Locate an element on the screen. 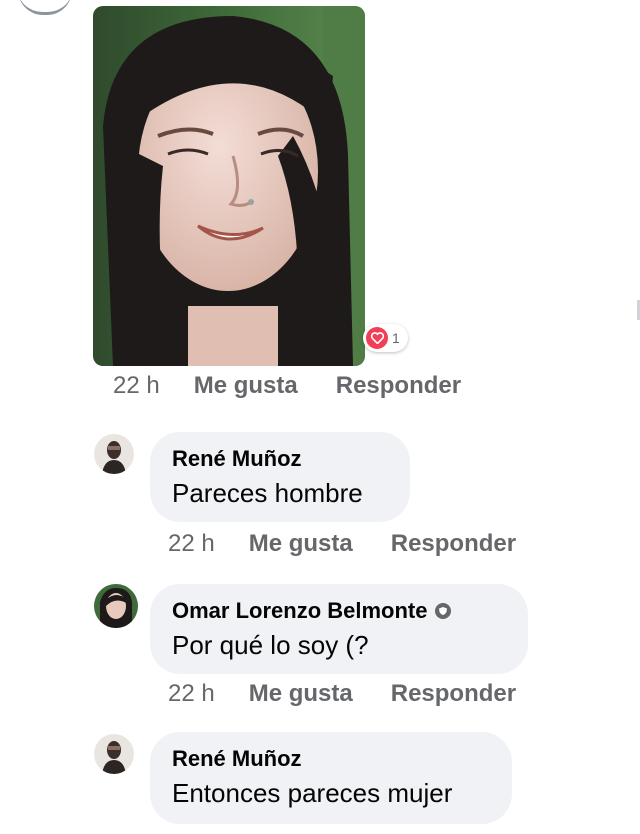 The image size is (640, 834). comment-author: Omar Lorenzo Belmonte is located at coordinates (339, 611).